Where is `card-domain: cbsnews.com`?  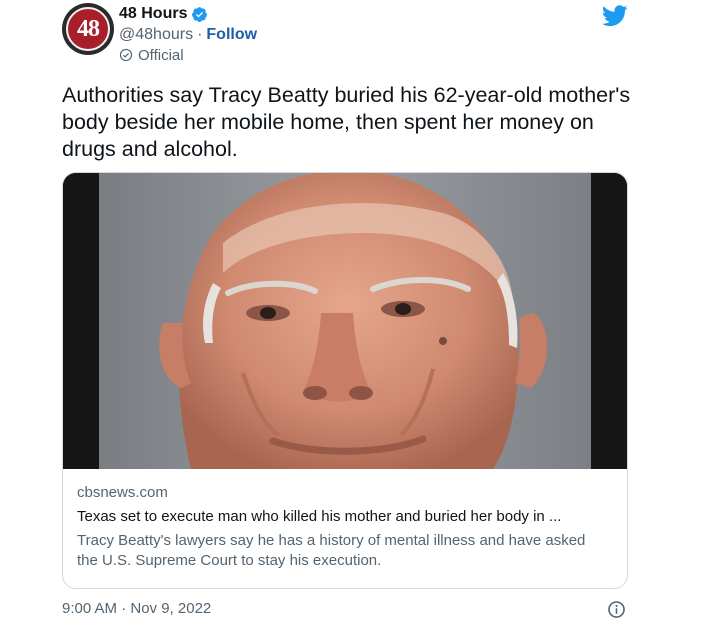
card-domain: cbsnews.com is located at coordinates (122, 492).